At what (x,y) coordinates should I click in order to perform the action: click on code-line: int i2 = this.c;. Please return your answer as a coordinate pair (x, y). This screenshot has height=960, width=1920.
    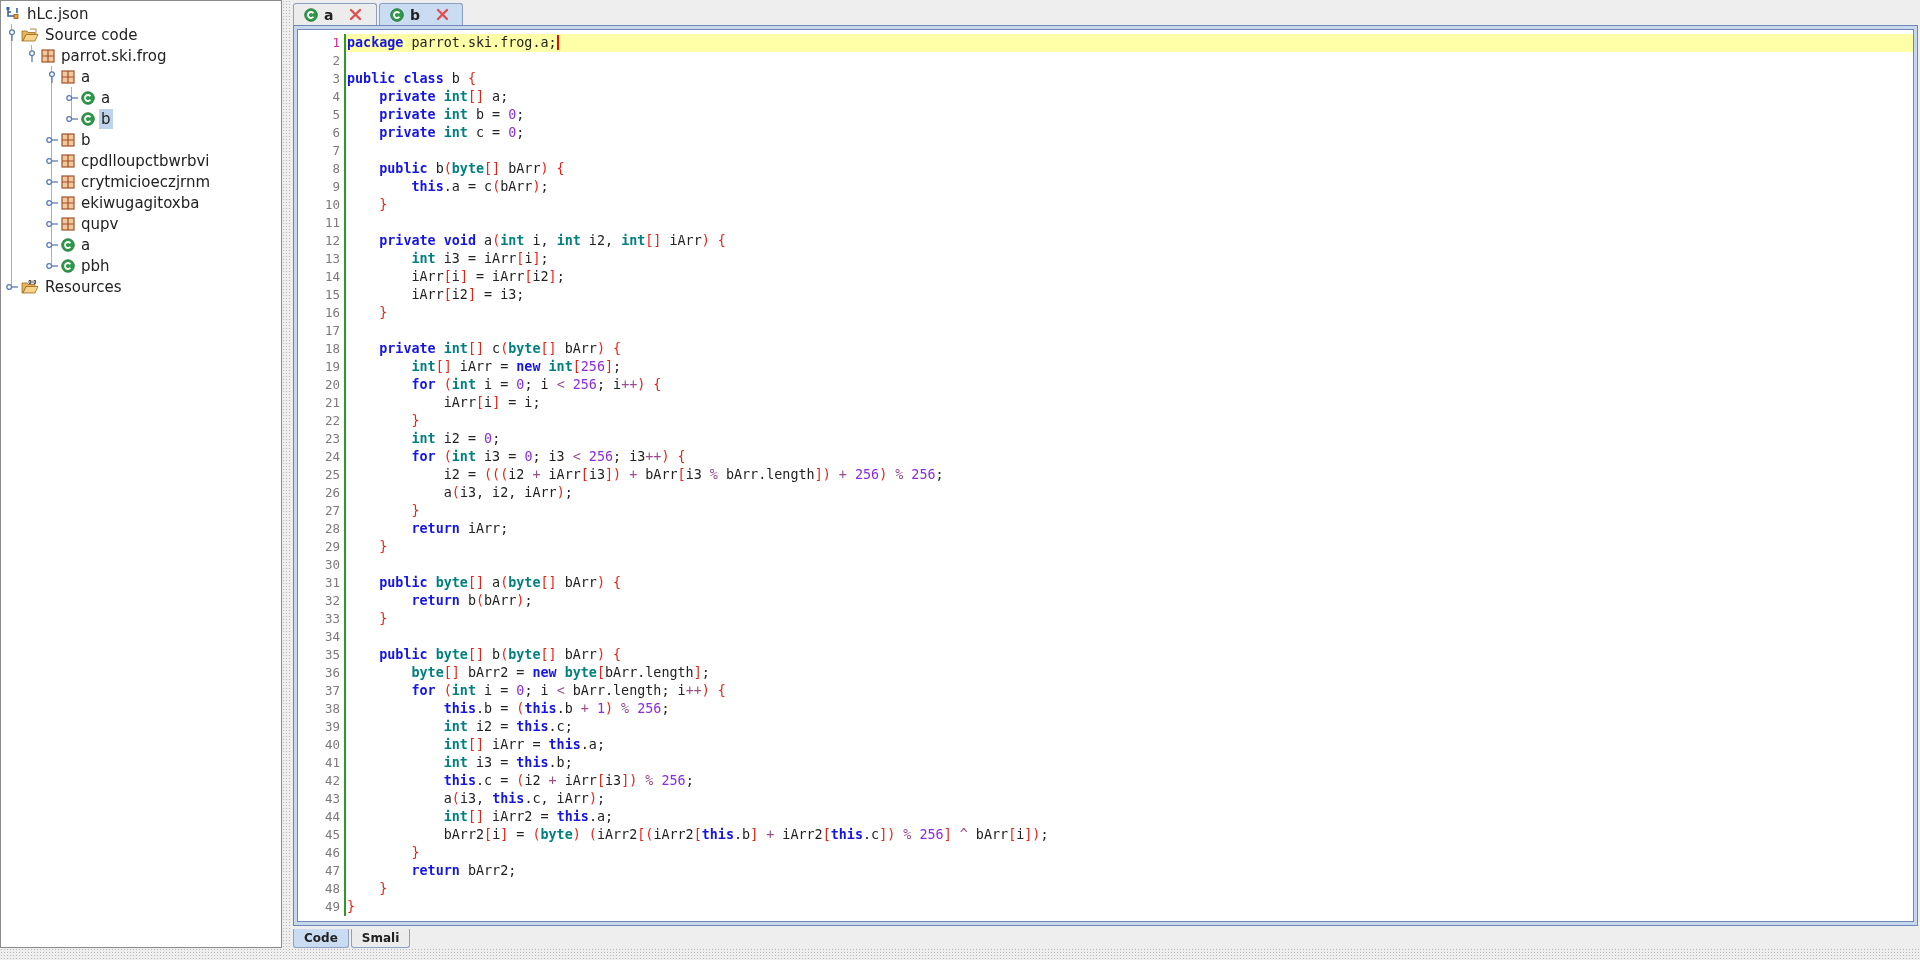
    Looking at the image, I should click on (1128, 727).